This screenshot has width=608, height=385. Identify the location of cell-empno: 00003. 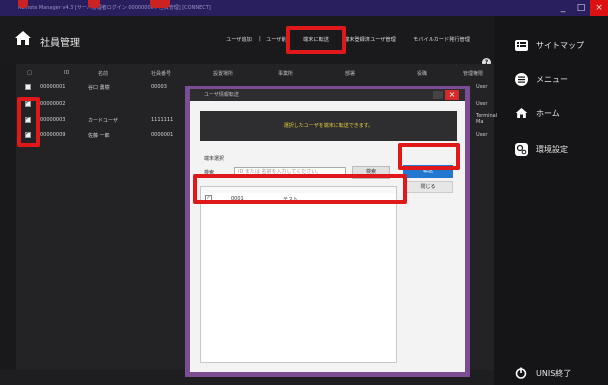
(159, 87).